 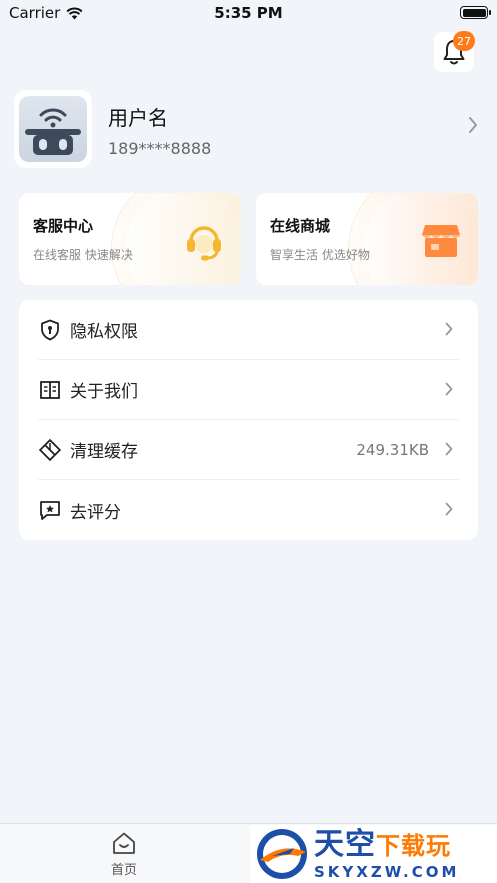 I want to click on shield-icon, so click(x=50, y=330).